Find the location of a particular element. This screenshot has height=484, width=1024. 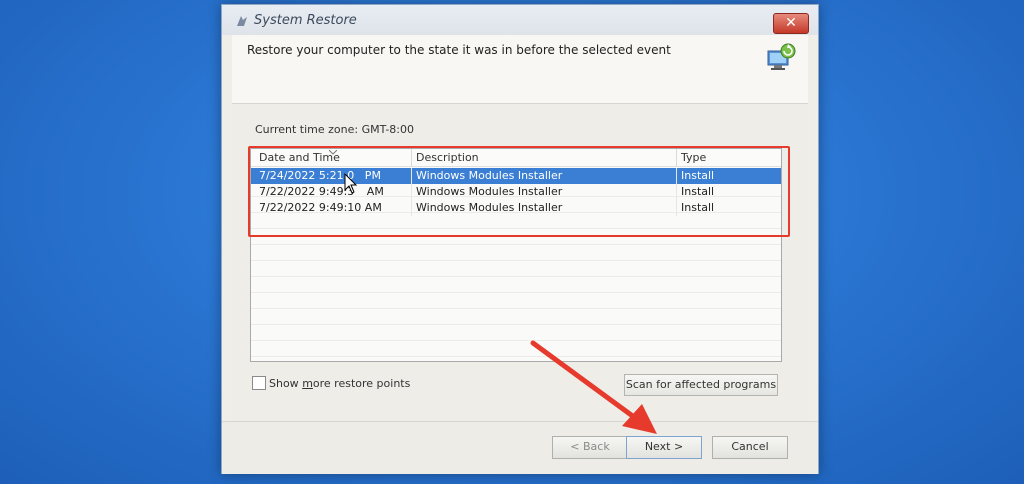

title-bar: System Restore ✕ is located at coordinates (520, 20).